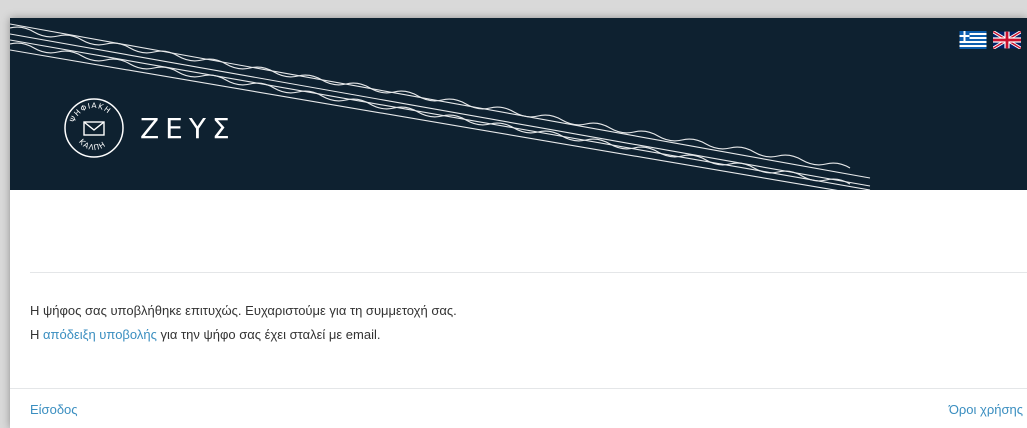  I want to click on envelope-icon, so click(94, 128).